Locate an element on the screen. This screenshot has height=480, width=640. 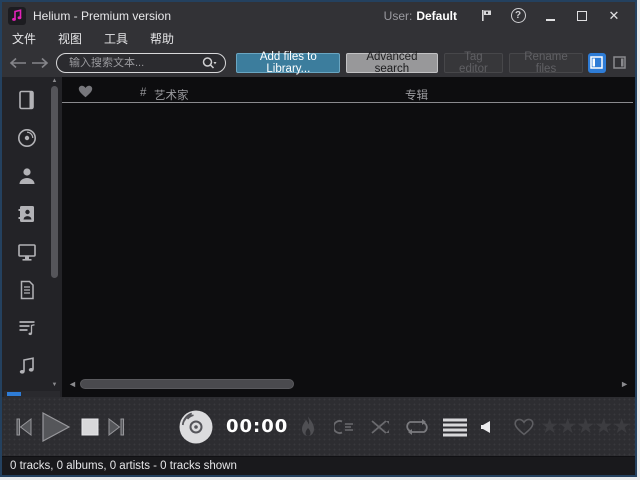
flag-icon is located at coordinates (486, 16).